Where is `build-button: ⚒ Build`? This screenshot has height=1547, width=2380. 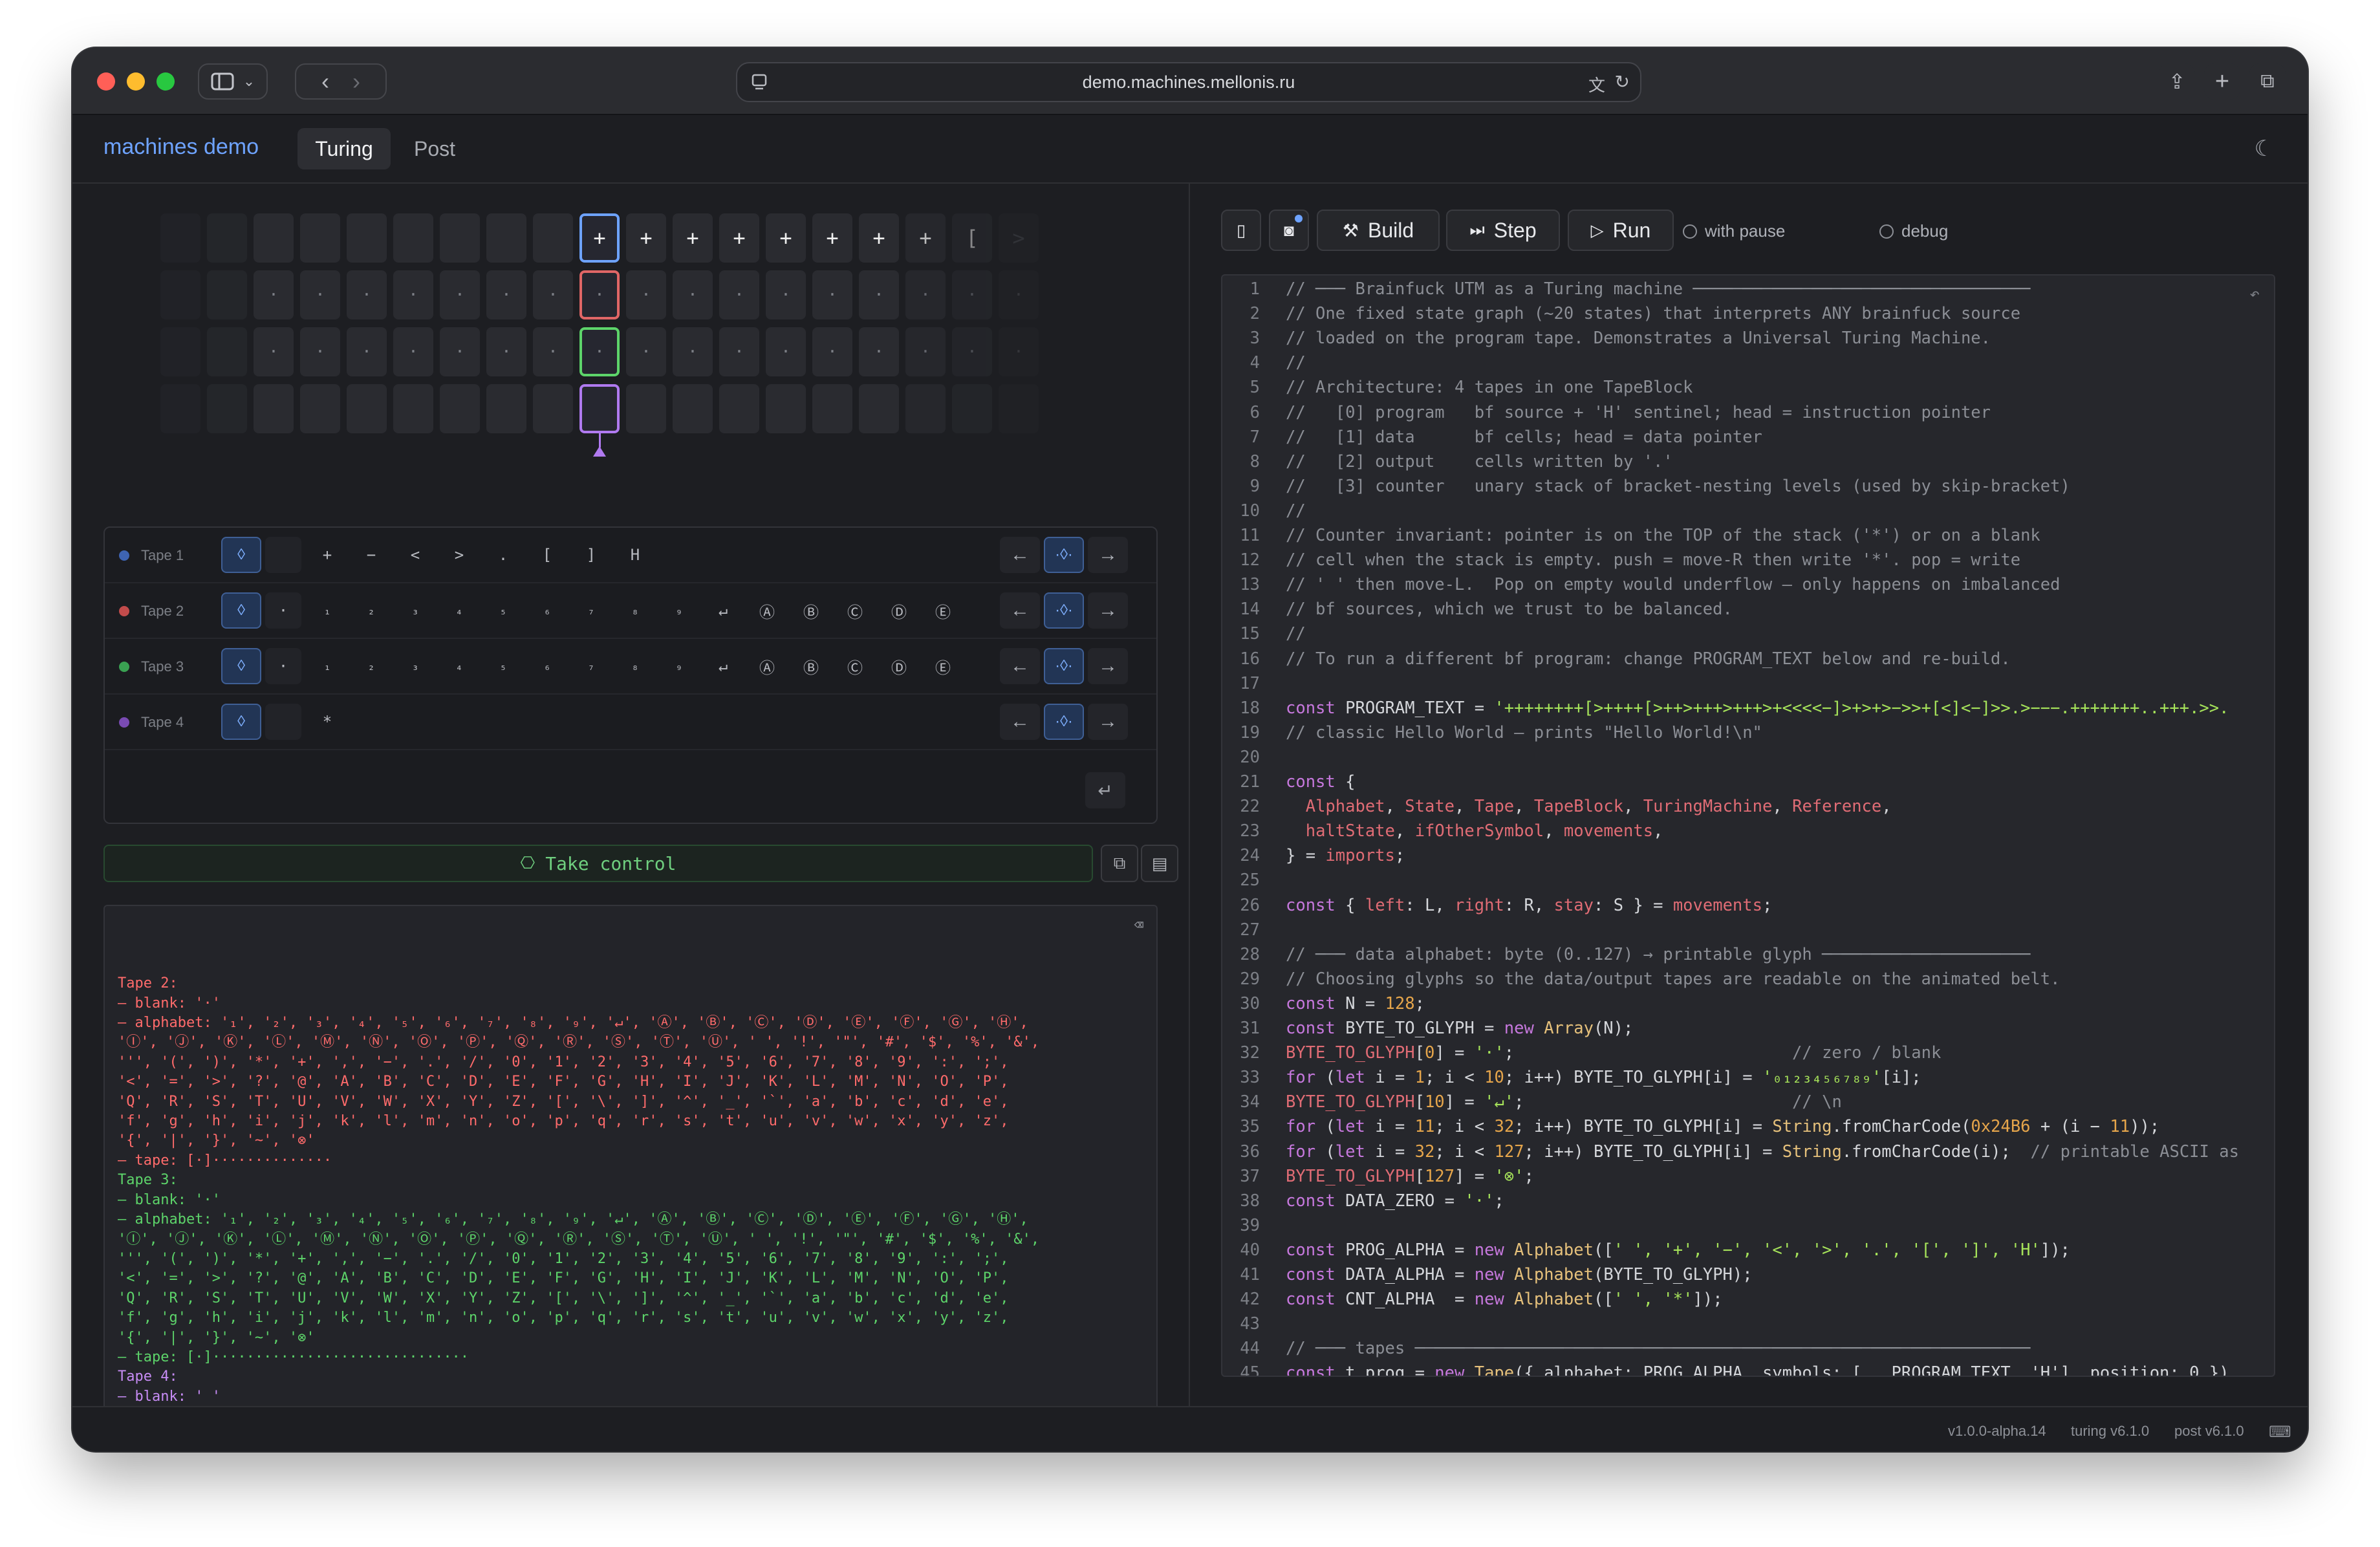 build-button: ⚒ Build is located at coordinates (1379, 230).